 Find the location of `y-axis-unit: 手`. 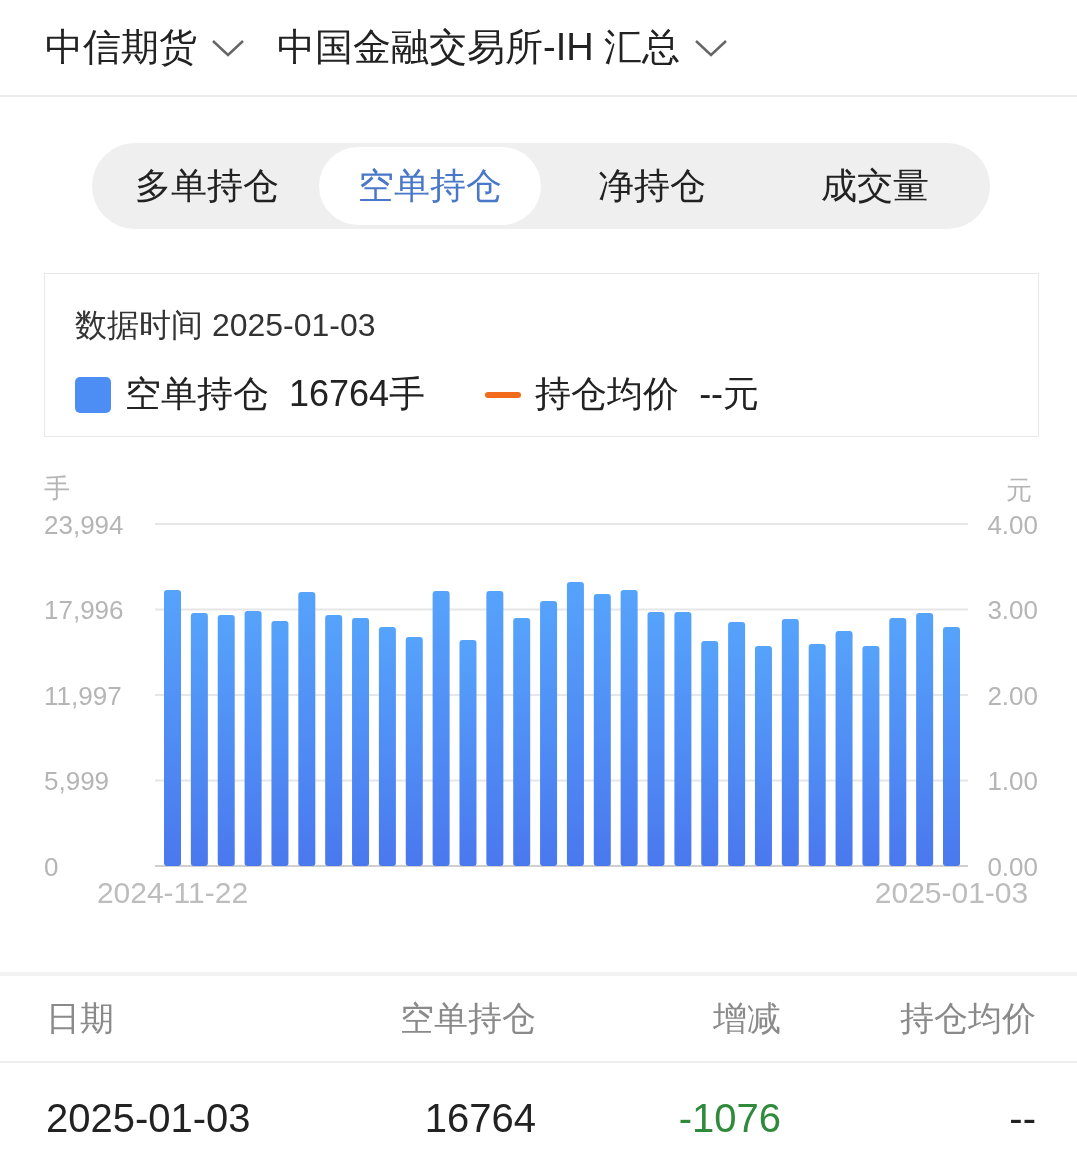

y-axis-unit: 手 is located at coordinates (57, 488).